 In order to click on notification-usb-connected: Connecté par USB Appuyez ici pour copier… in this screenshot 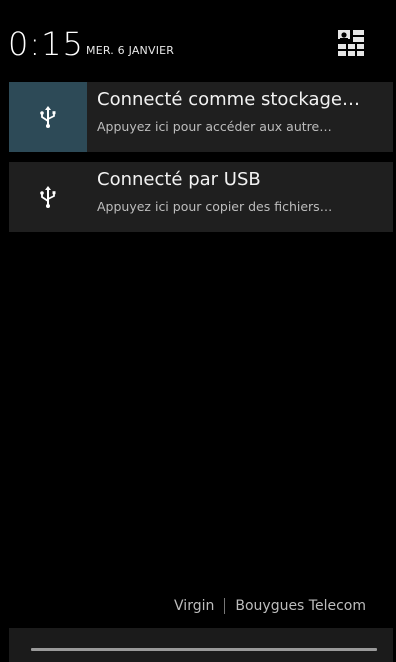, I will do `click(201, 197)`.